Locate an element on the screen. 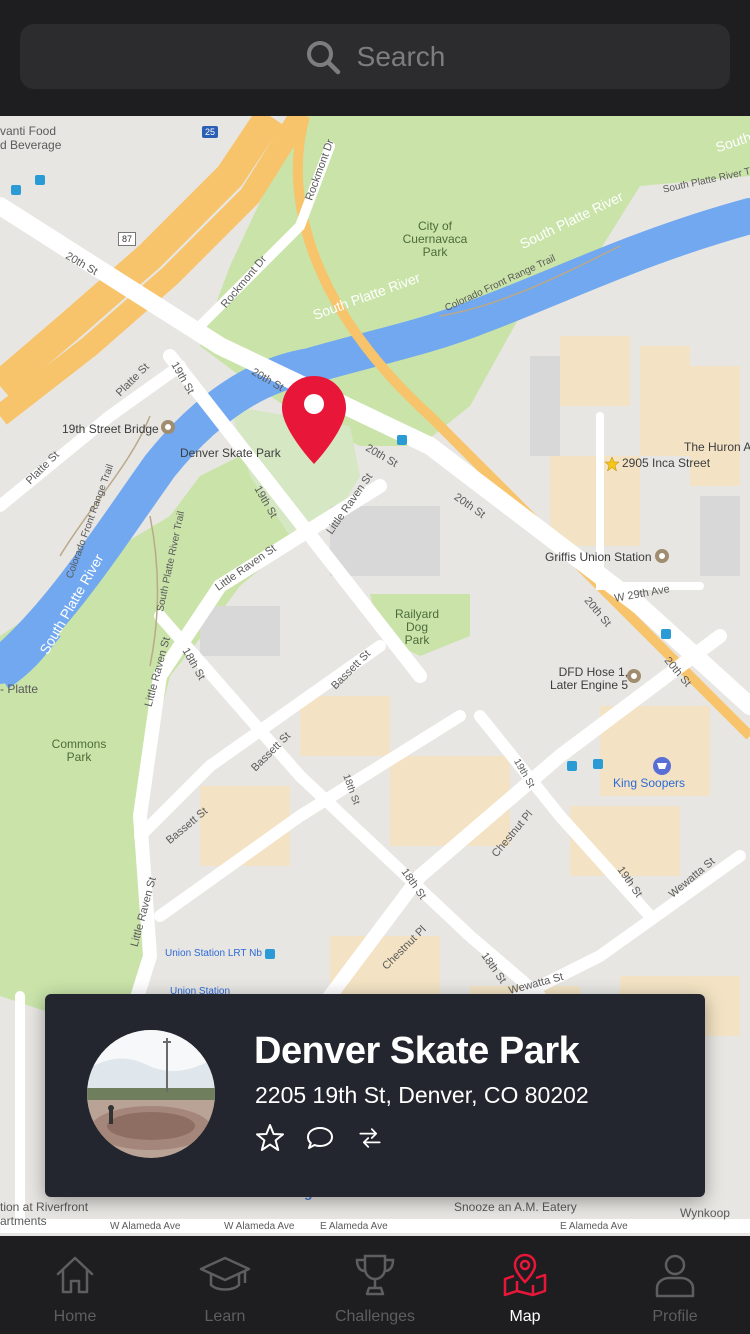 The height and width of the screenshot is (1334, 750). map-label: DFD Hose 1, Later Engine 5 is located at coordinates (588, 678).